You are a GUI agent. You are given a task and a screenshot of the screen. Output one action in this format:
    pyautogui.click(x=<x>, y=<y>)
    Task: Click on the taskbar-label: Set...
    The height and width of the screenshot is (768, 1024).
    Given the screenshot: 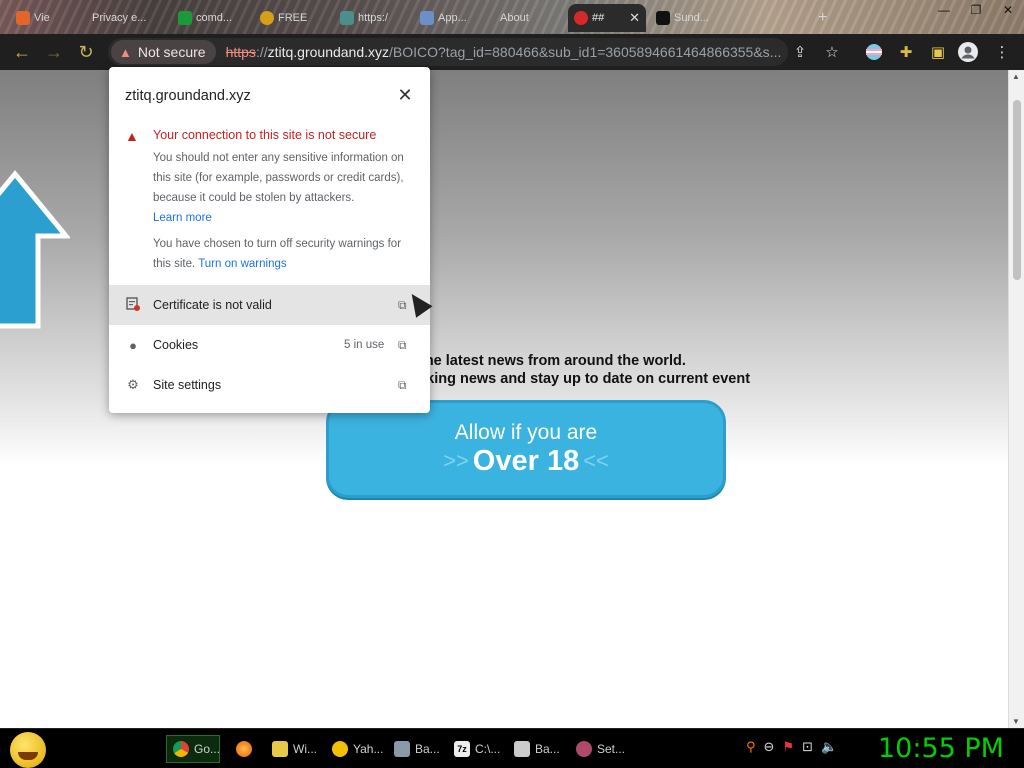 What is the action you would take?
    pyautogui.click(x=611, y=749)
    